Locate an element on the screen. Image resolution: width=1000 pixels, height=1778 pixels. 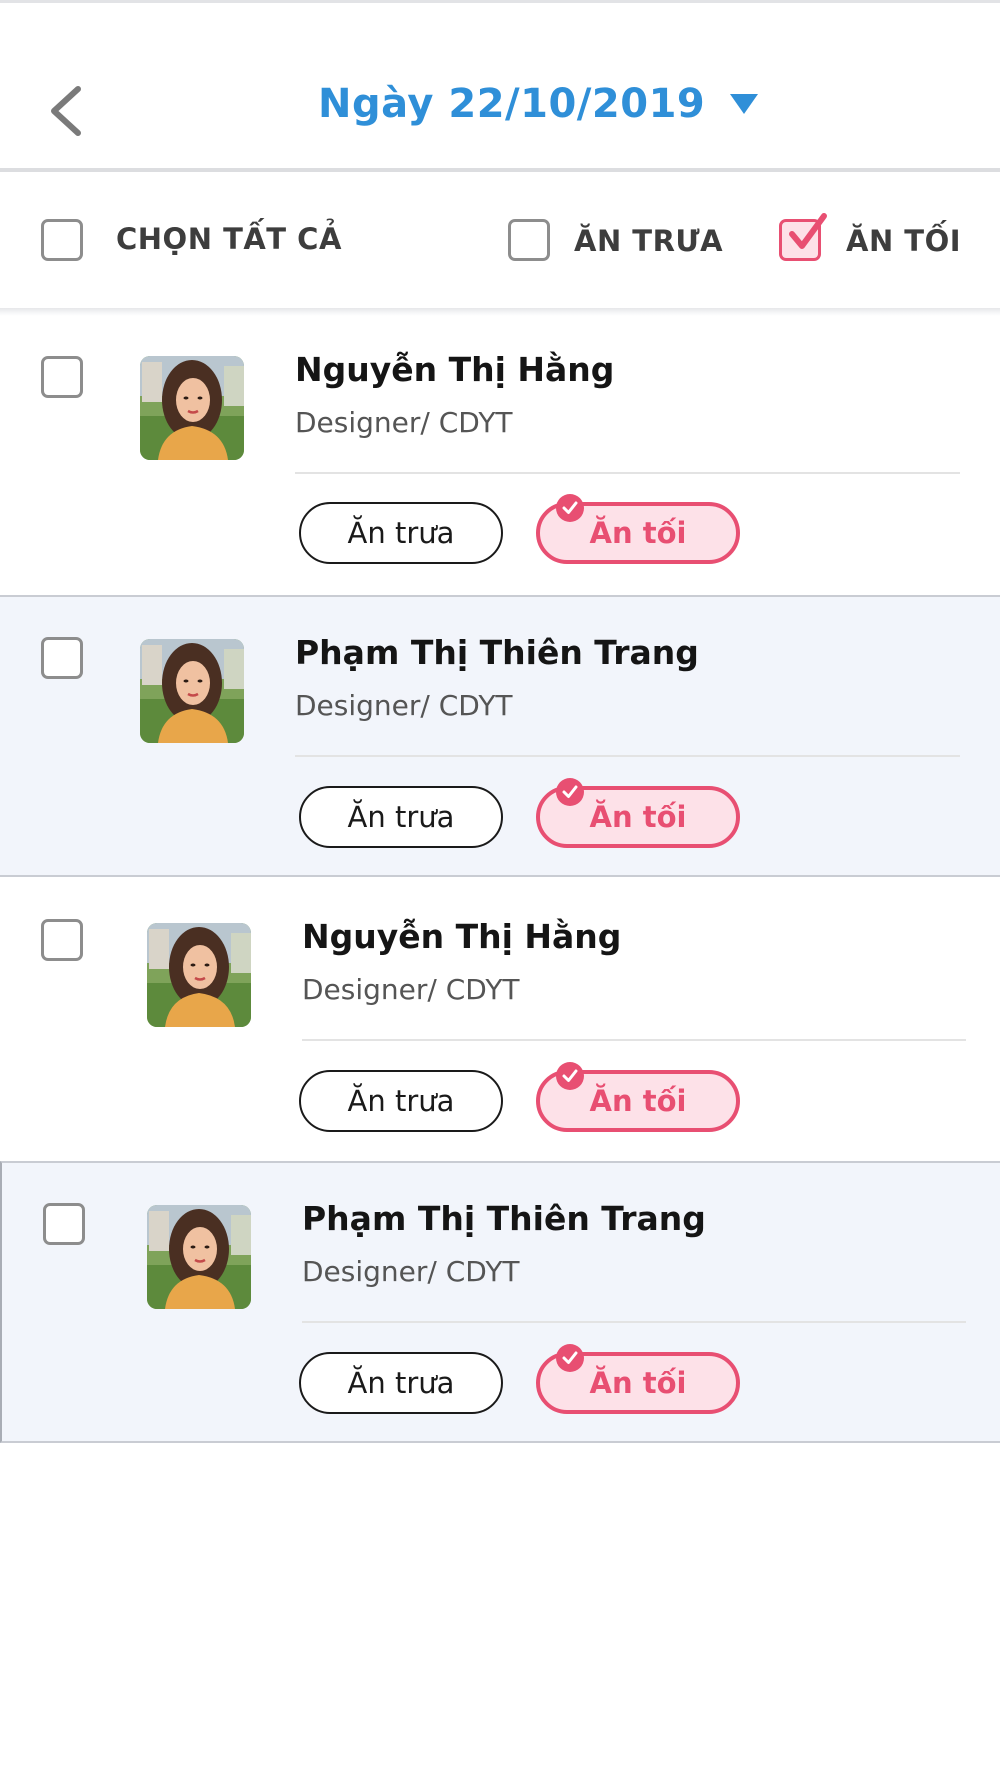
select-all-label: CHỌN TẤT CẢ is located at coordinates (229, 239).